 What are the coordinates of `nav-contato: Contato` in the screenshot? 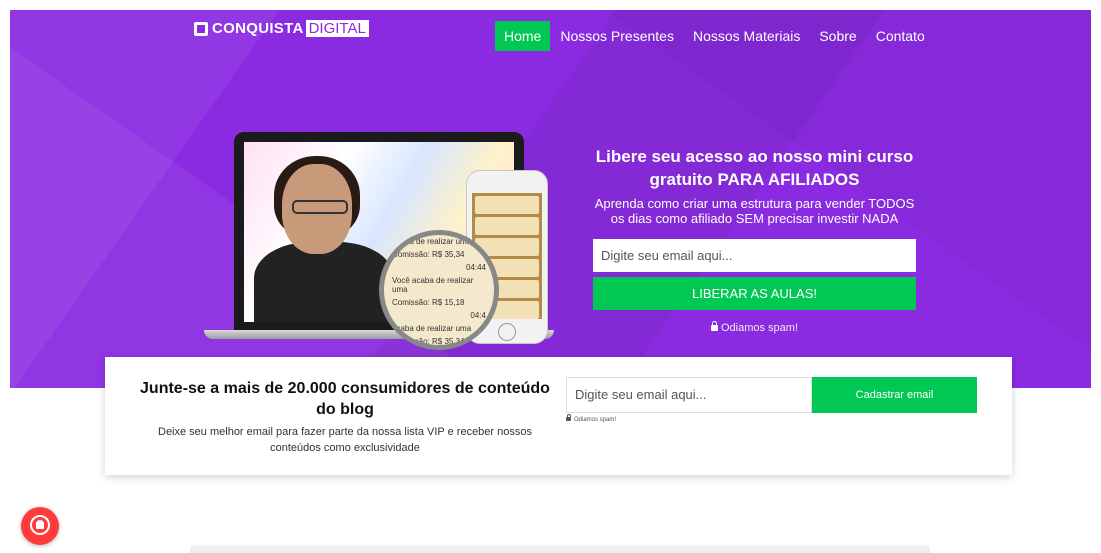 It's located at (900, 36).